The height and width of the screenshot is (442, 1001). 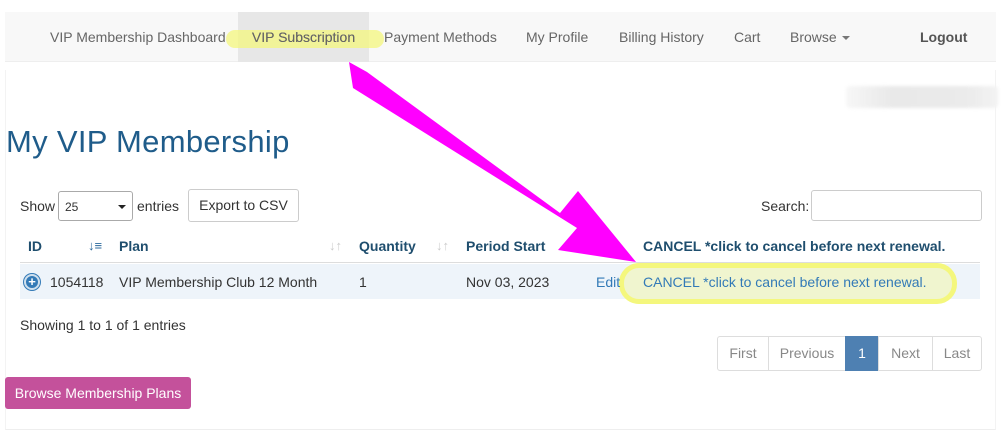 What do you see at coordinates (608, 282) in the screenshot?
I see `edit-link: Edit` at bounding box center [608, 282].